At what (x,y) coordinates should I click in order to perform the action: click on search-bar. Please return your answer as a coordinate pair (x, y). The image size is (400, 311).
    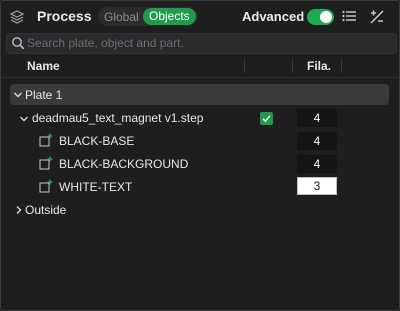
    Looking at the image, I should click on (201, 43).